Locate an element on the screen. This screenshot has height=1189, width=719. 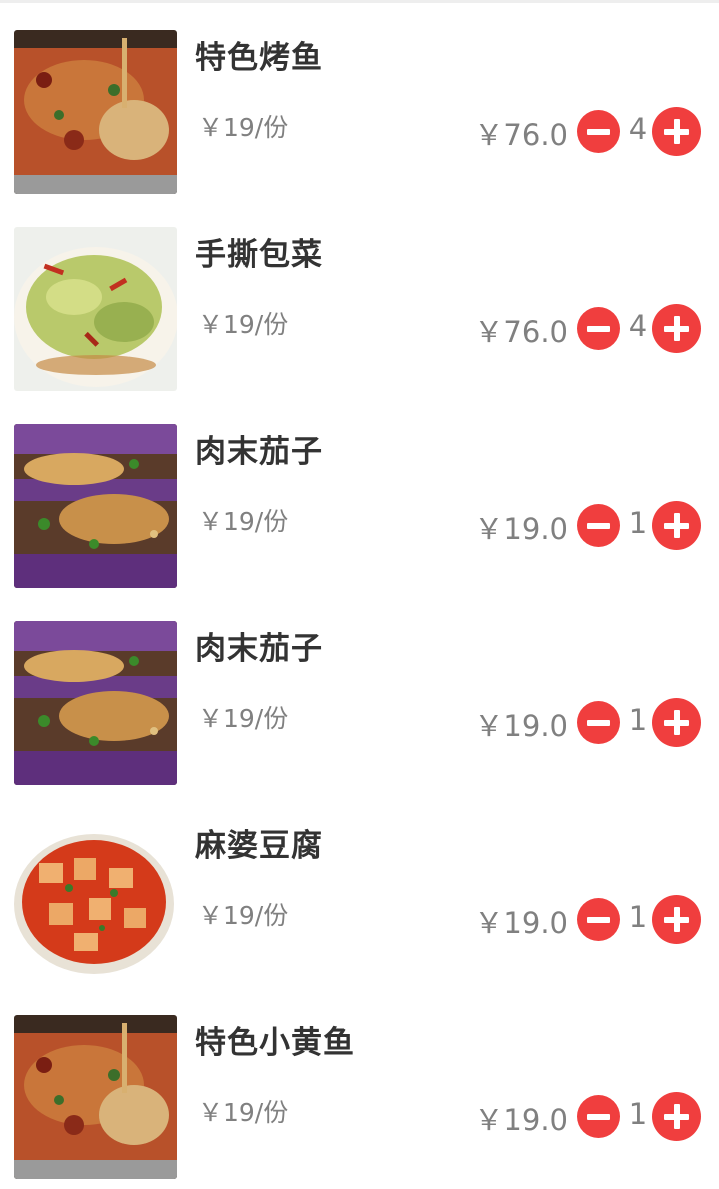
dish-name: 手撕包菜 is located at coordinates (259, 255).